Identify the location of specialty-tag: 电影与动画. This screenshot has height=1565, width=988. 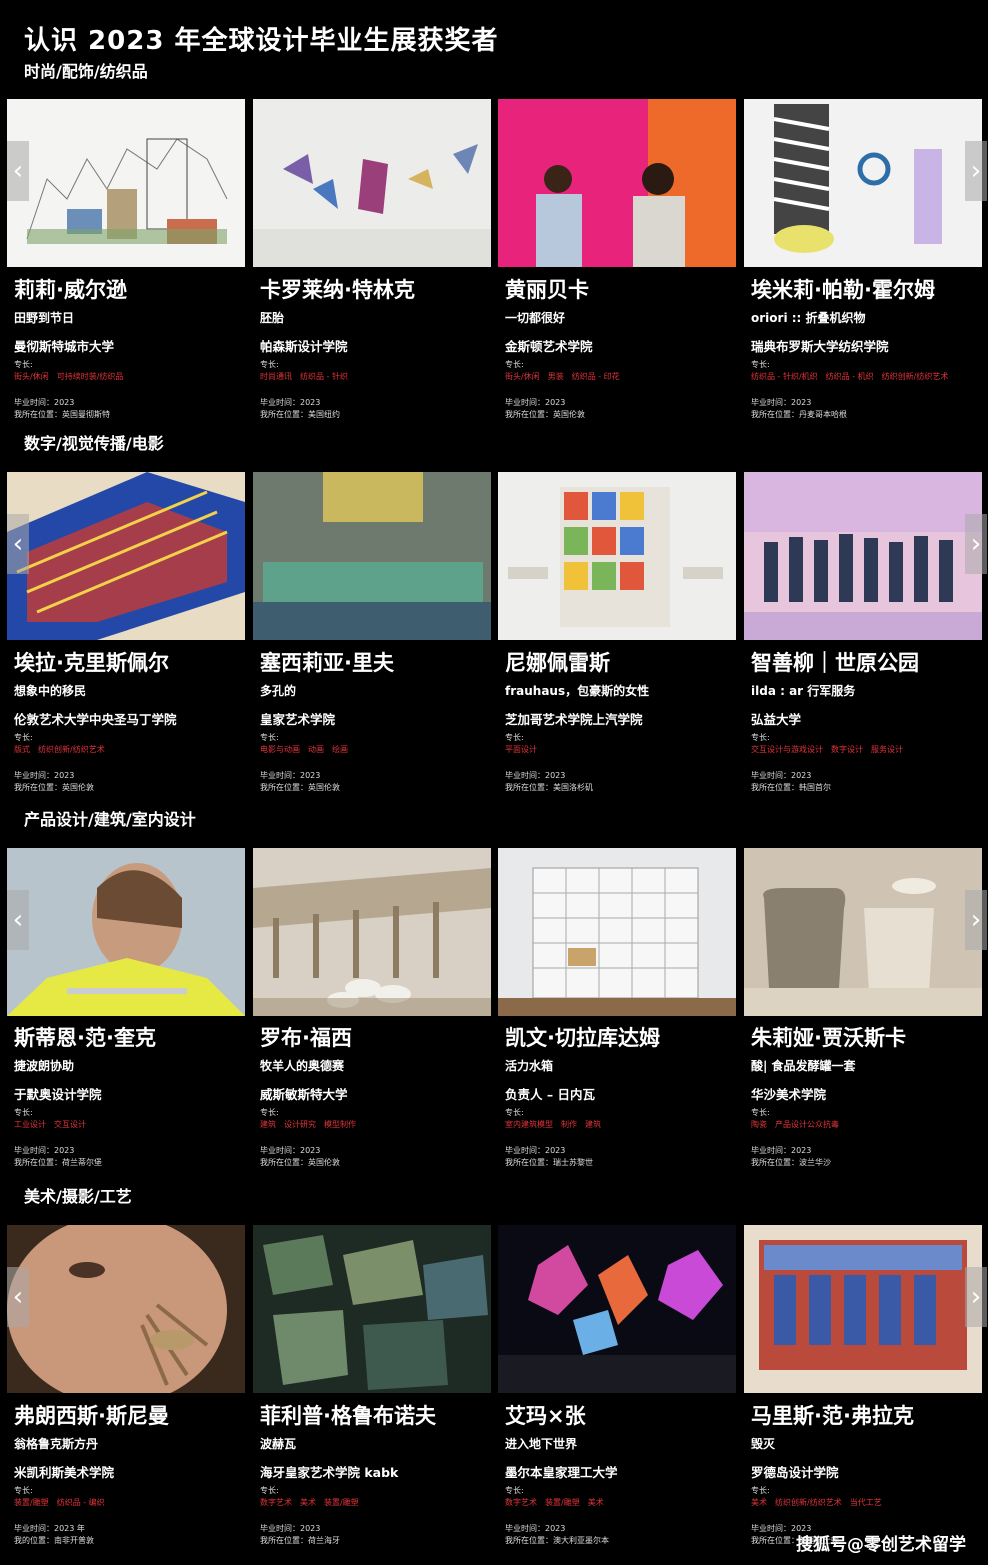
(280, 749).